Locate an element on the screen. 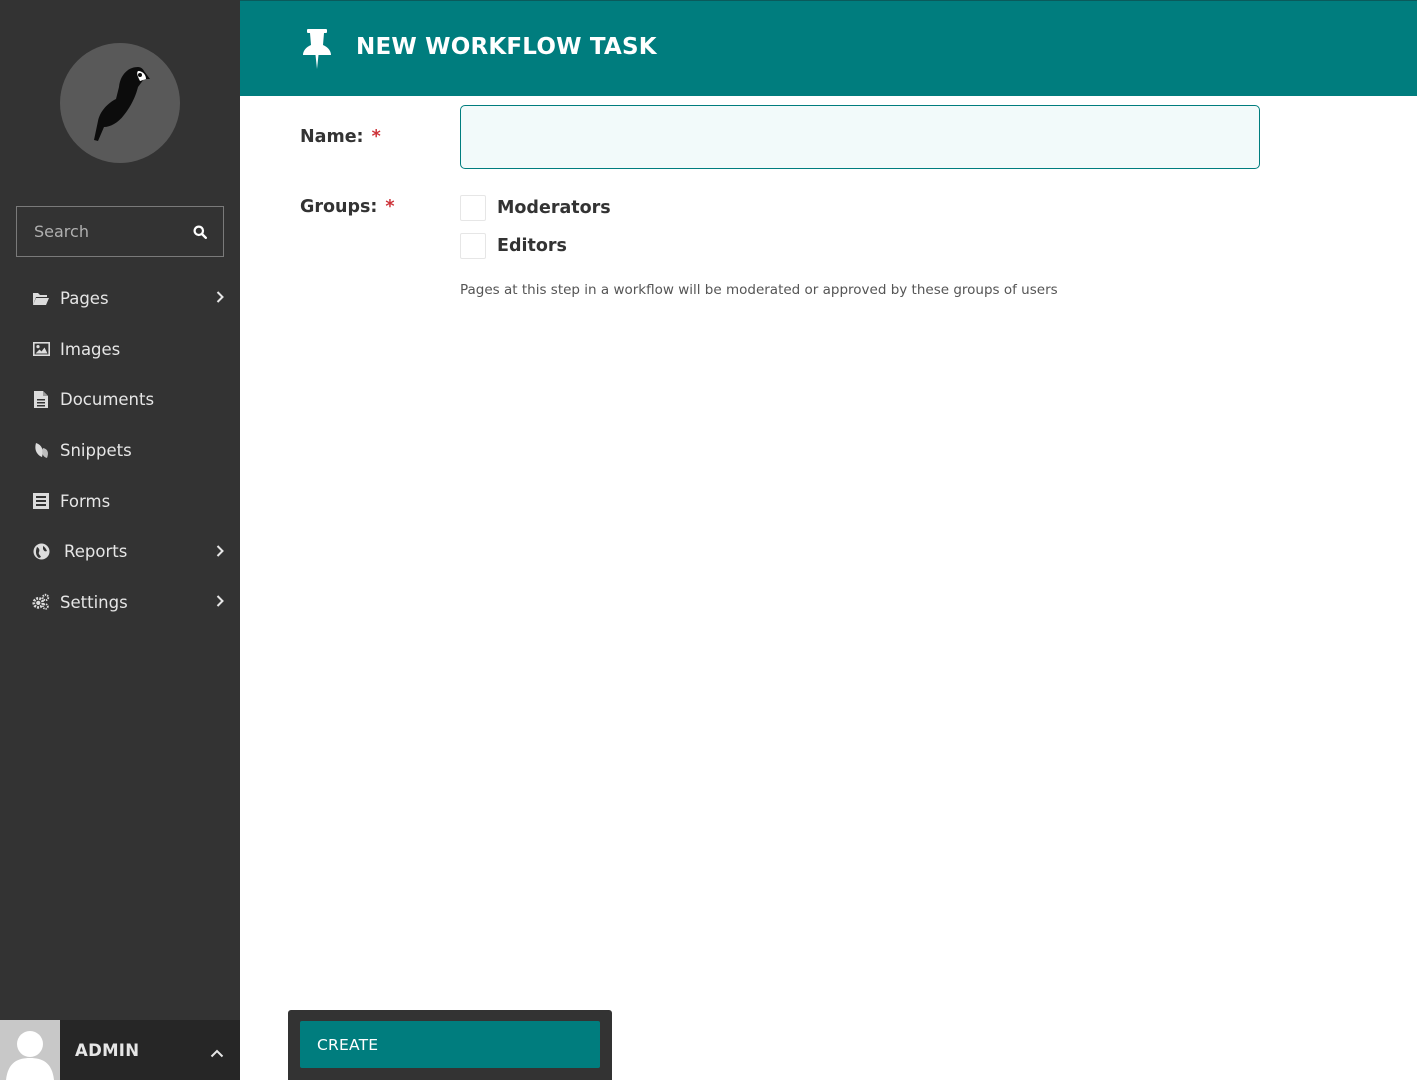 This screenshot has width=1417, height=1080. footer-action-bar: CREATE is located at coordinates (450, 1045).